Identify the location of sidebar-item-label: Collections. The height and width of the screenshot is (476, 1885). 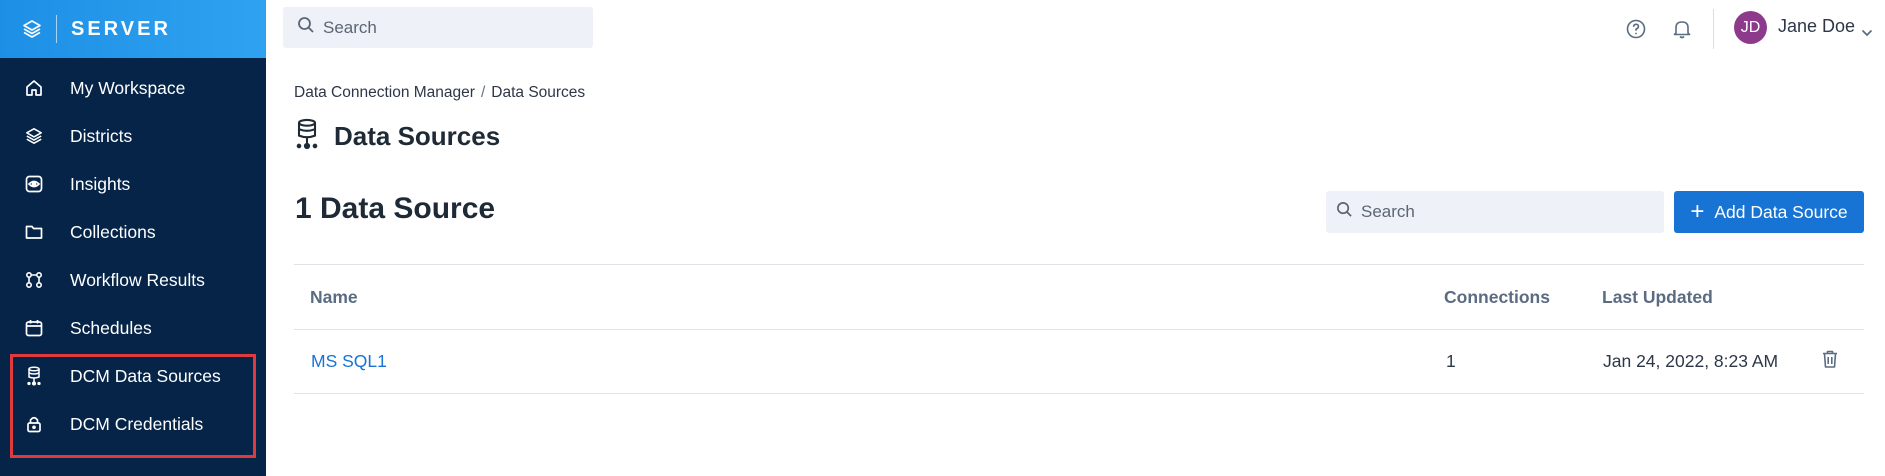
(113, 231).